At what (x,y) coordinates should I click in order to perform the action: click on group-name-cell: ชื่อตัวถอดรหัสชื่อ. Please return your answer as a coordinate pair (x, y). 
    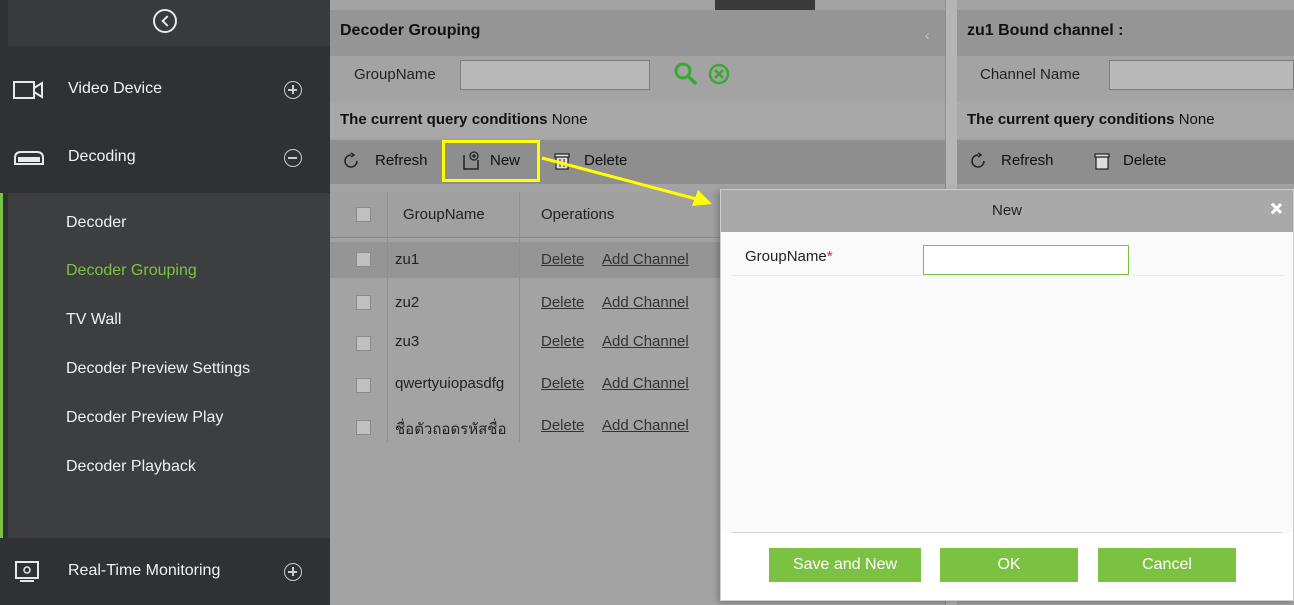
    Looking at the image, I should click on (451, 429).